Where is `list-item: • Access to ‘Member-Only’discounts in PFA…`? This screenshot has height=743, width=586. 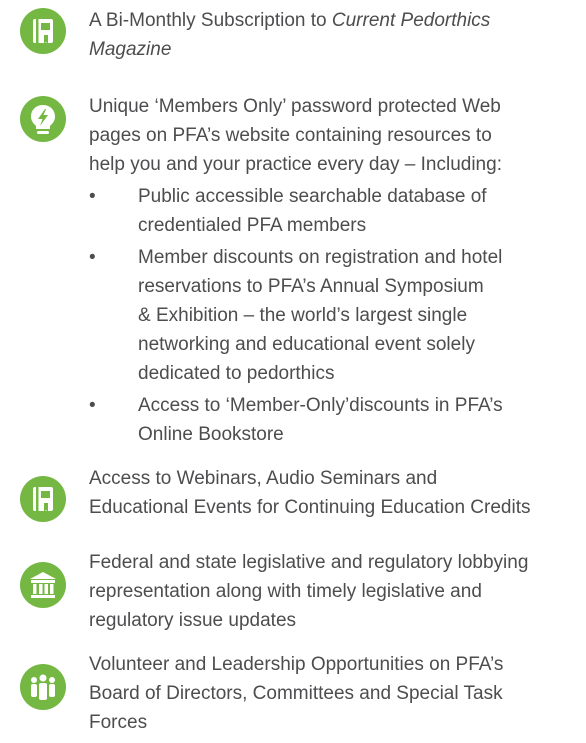 list-item: • Access to ‘Member-Only’discounts in PFA… is located at coordinates (336, 420).